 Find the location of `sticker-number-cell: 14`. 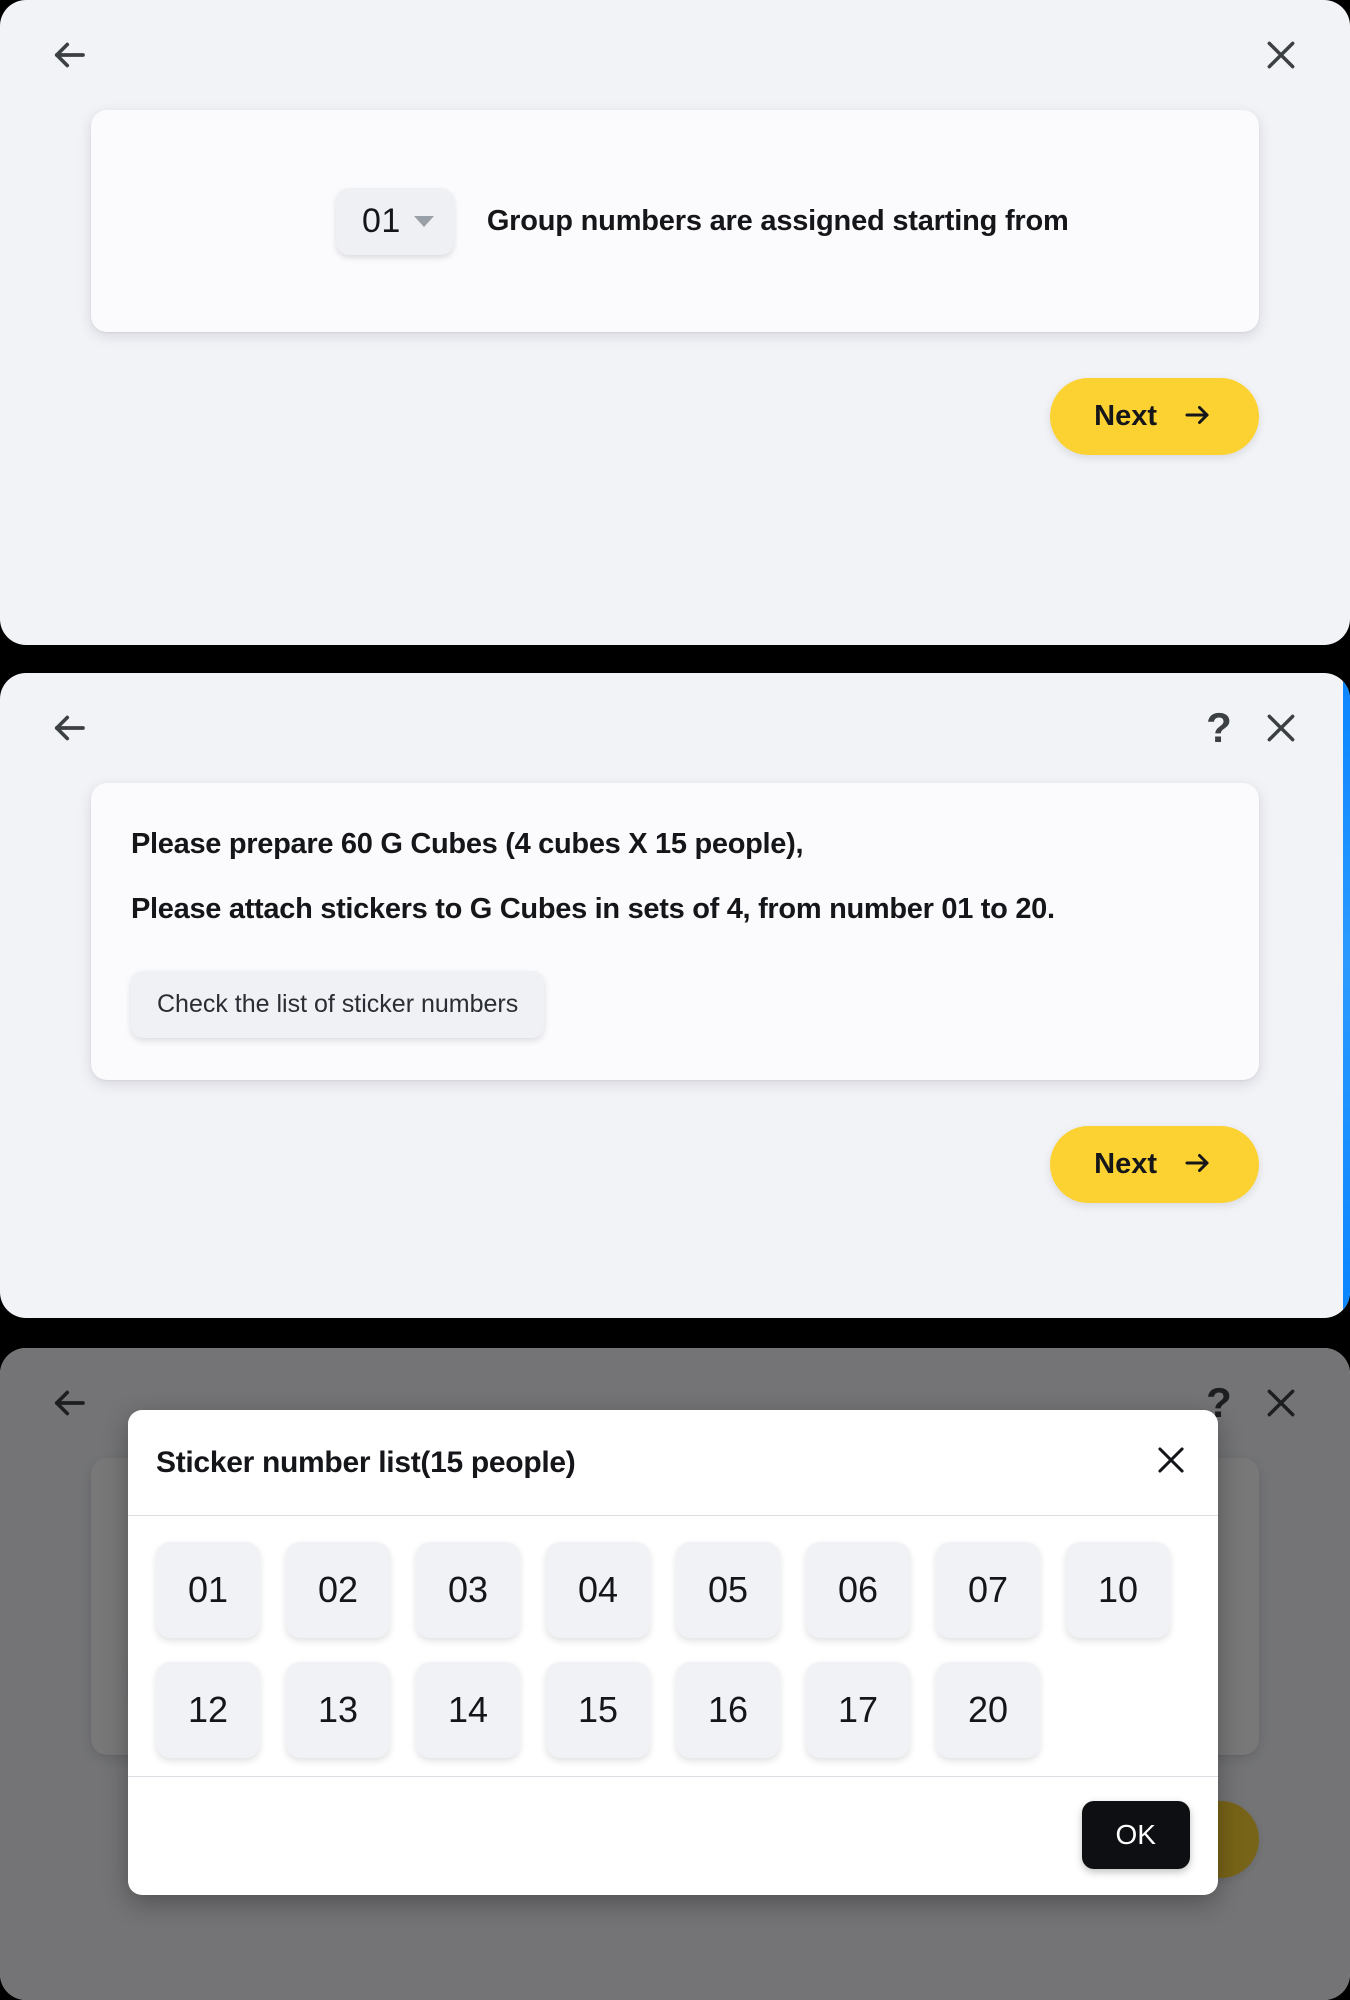

sticker-number-cell: 14 is located at coordinates (468, 1710).